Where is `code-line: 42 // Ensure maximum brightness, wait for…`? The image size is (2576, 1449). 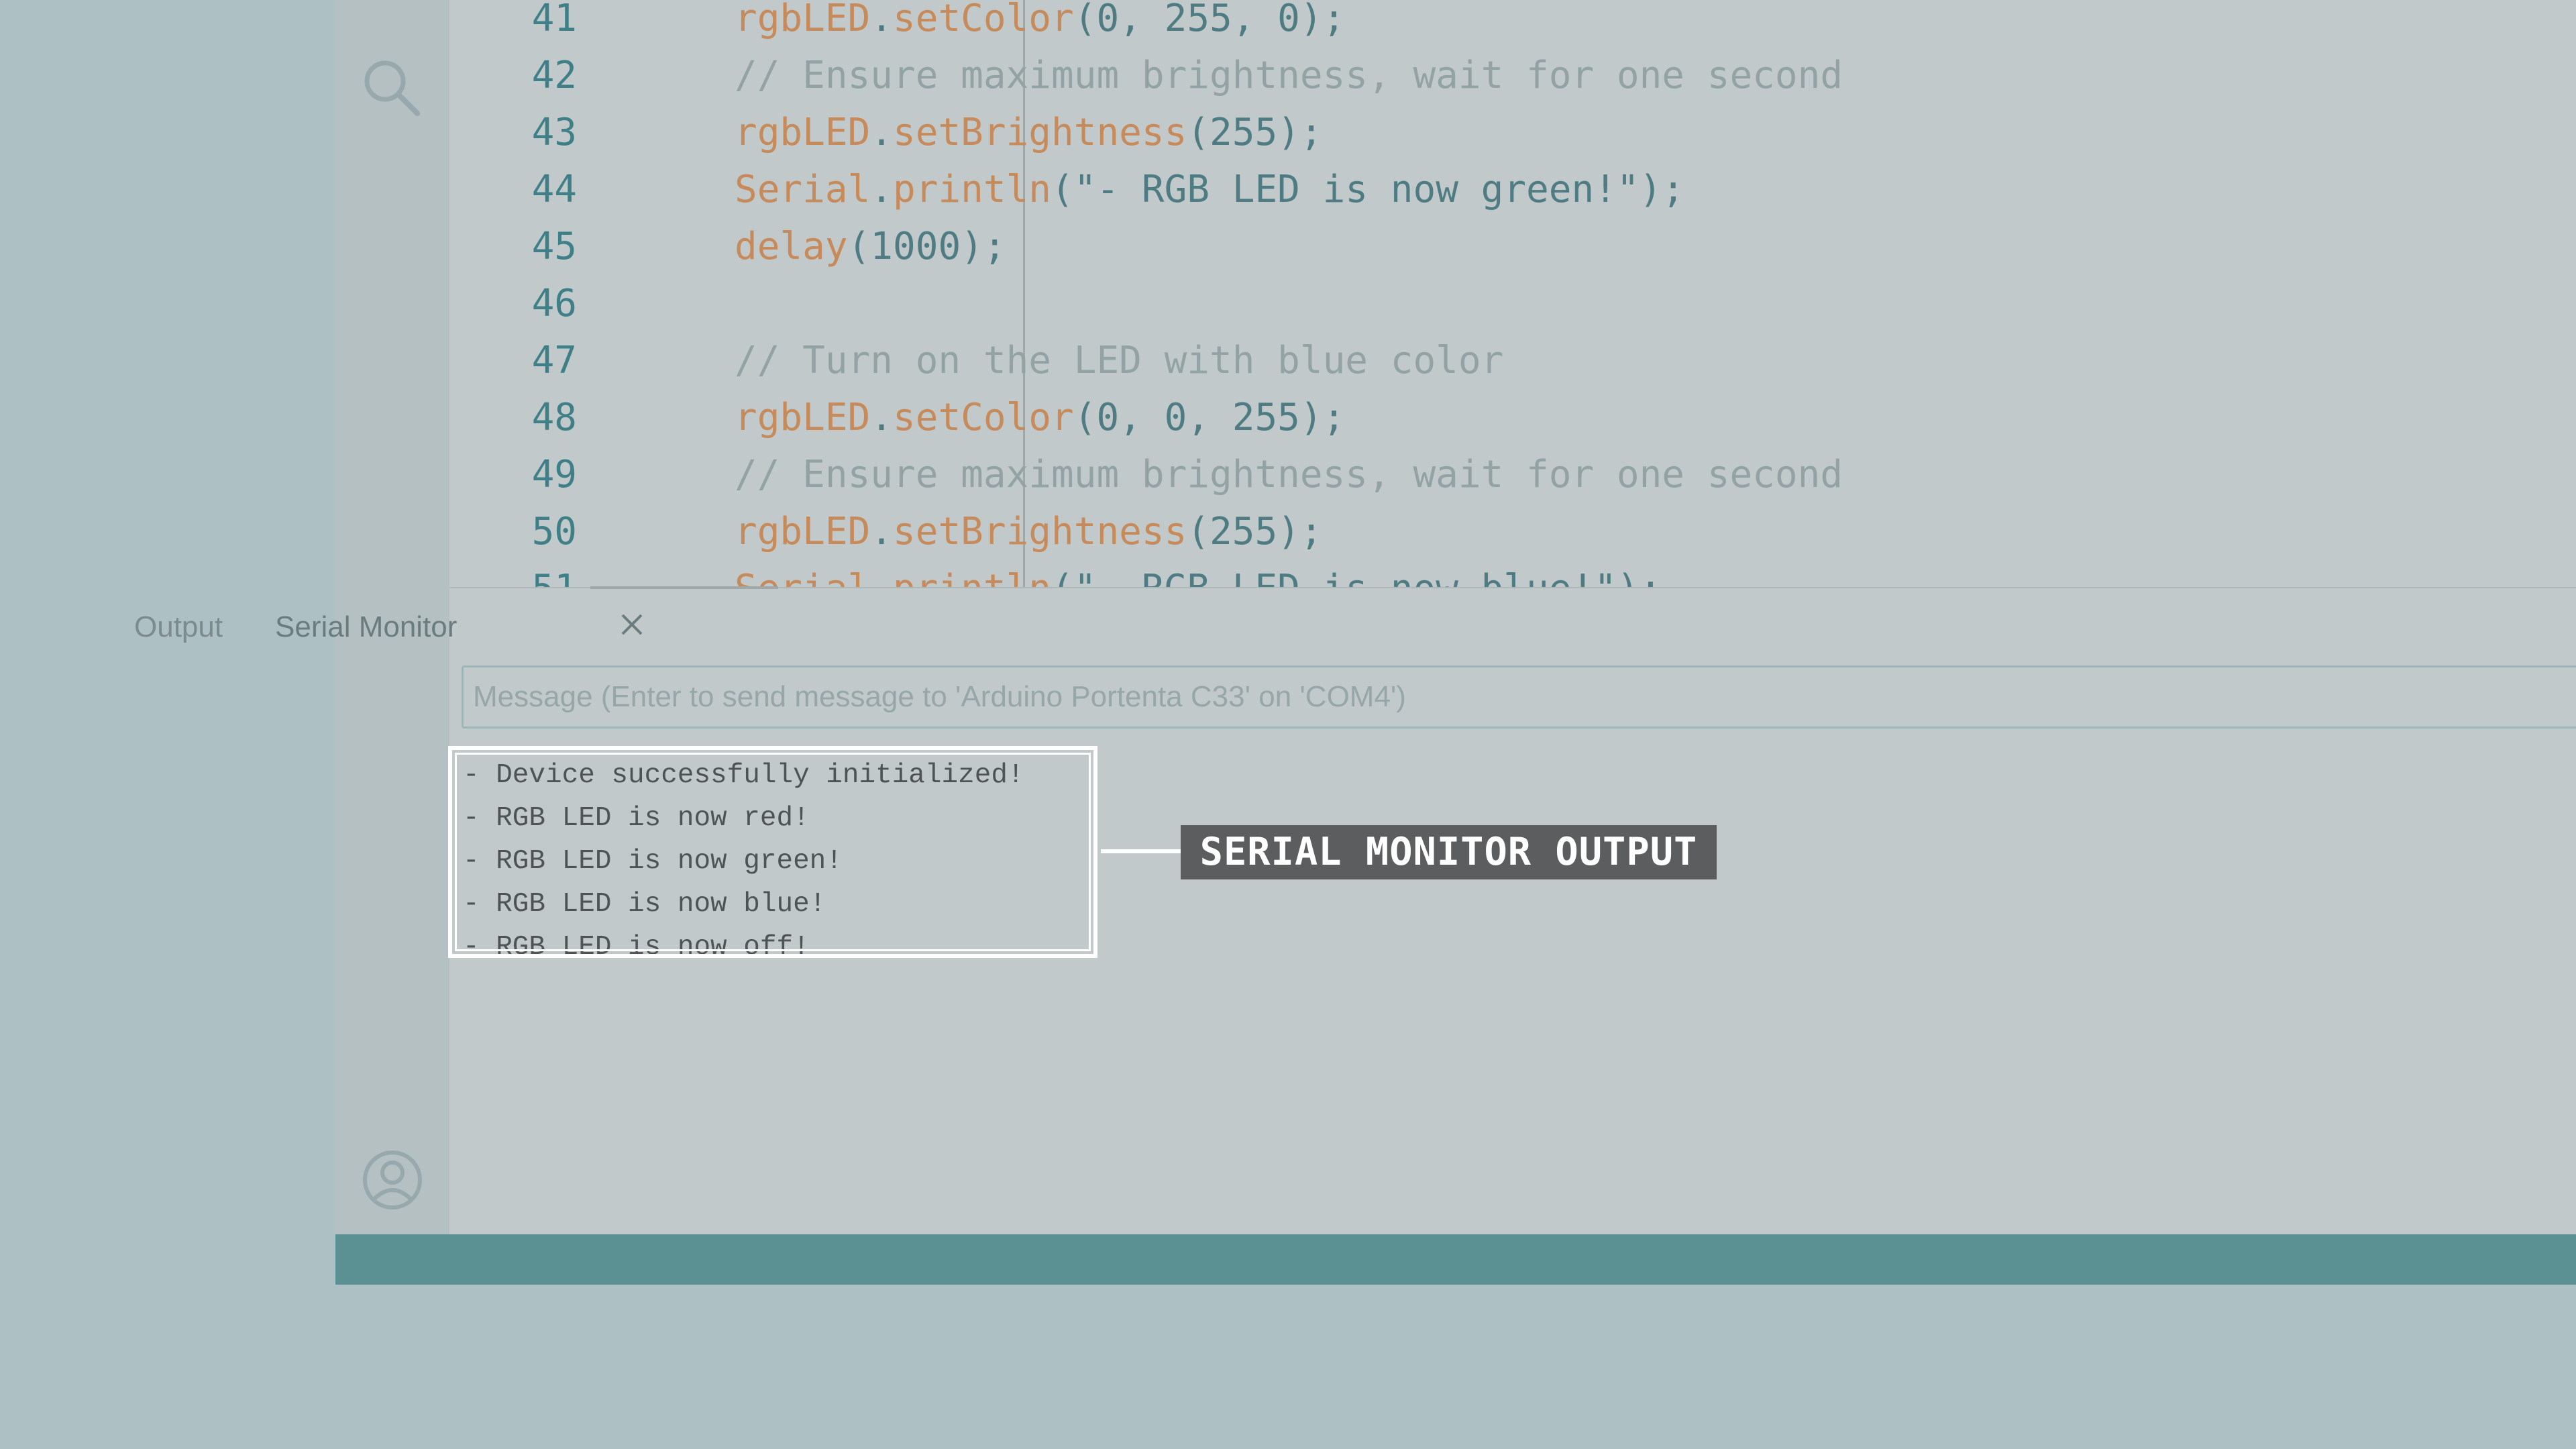
code-line: 42 // Ensure maximum brightness, wait for… is located at coordinates (1512, 75).